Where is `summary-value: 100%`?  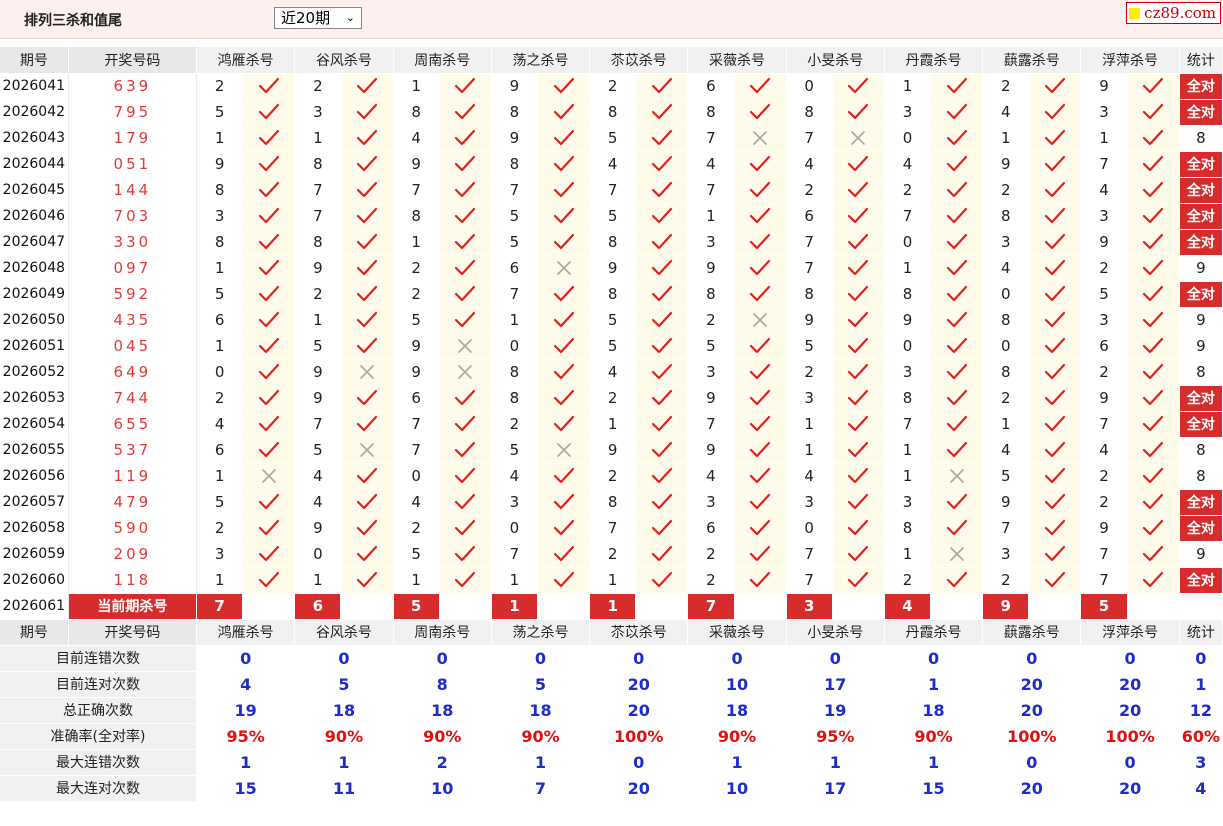
summary-value: 100% is located at coordinates (639, 736).